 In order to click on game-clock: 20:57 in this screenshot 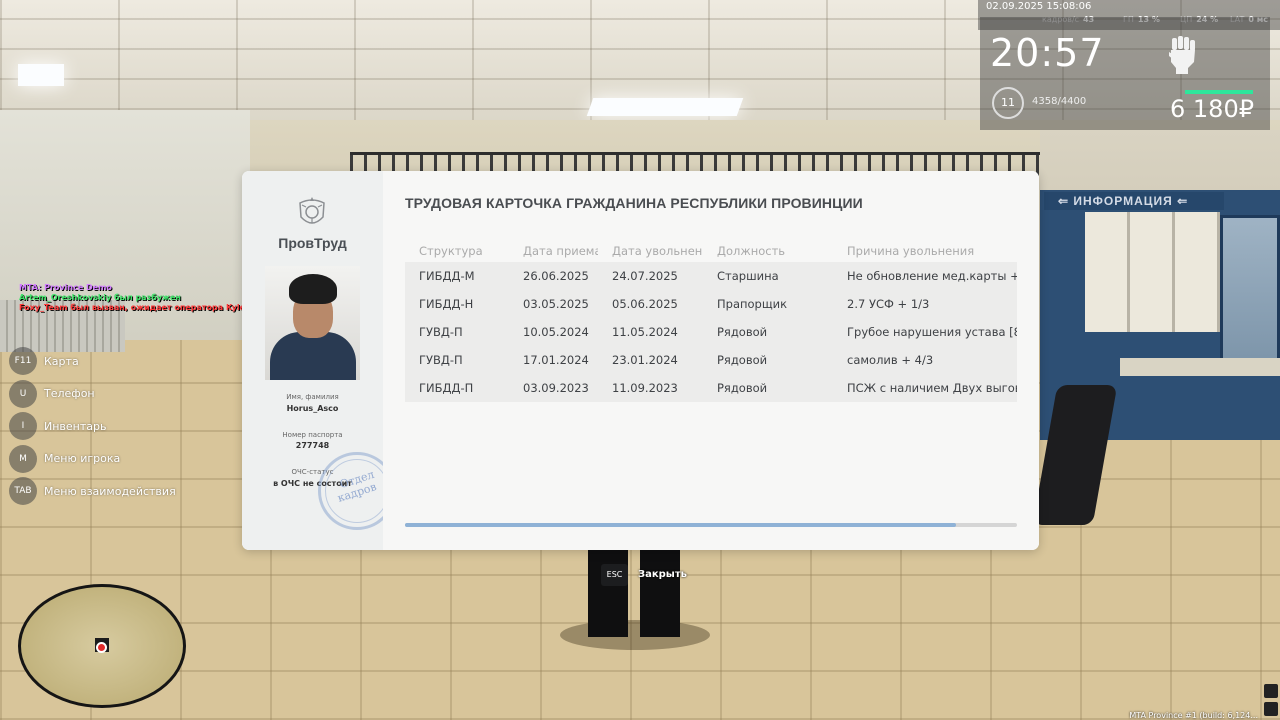, I will do `click(1047, 53)`.